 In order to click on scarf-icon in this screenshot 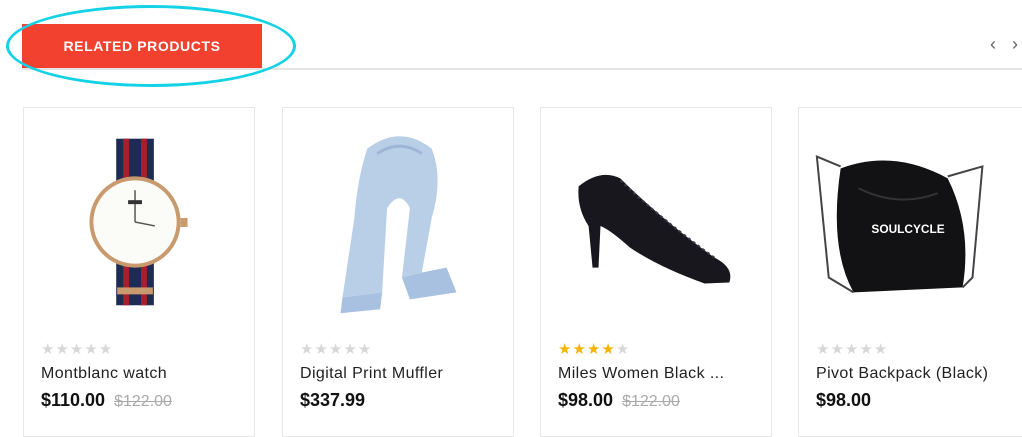, I will do `click(398, 220)`.